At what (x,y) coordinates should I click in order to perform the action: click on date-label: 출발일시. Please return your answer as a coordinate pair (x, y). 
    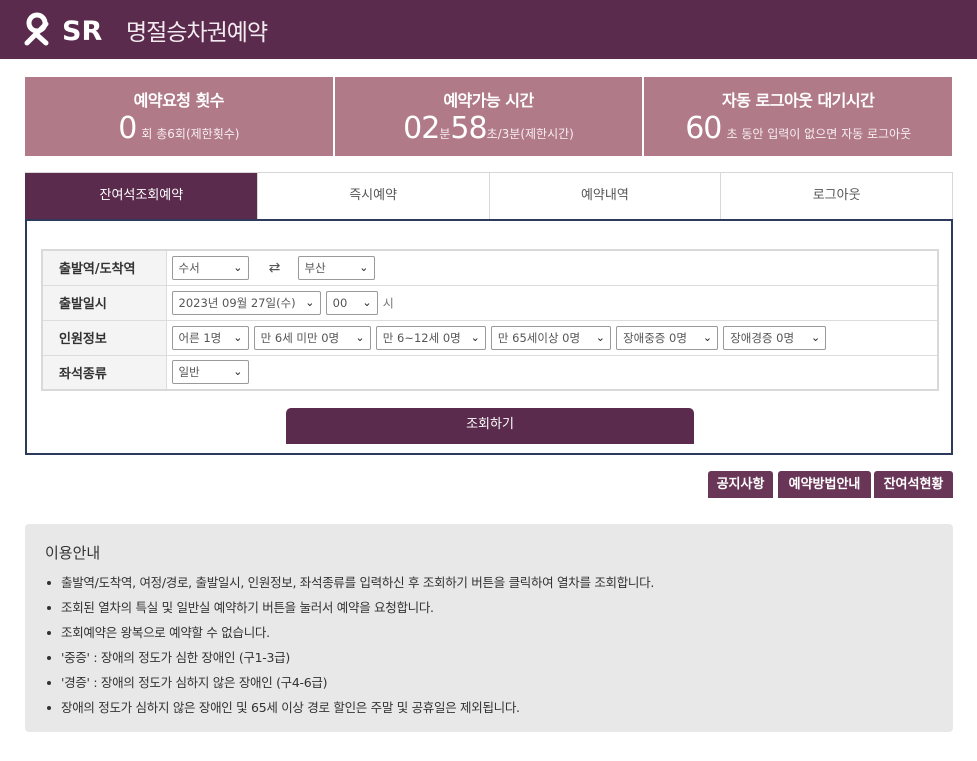
    Looking at the image, I should click on (104, 303).